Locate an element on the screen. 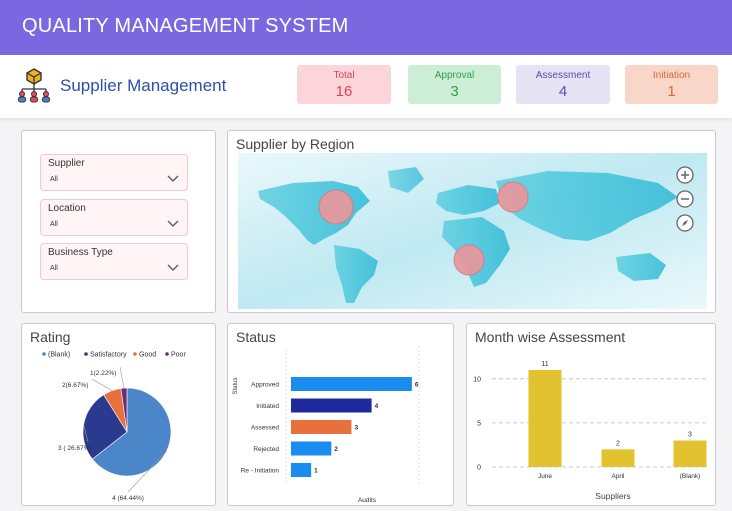 The width and height of the screenshot is (732, 511). kpi-total-label: Total is located at coordinates (344, 75).